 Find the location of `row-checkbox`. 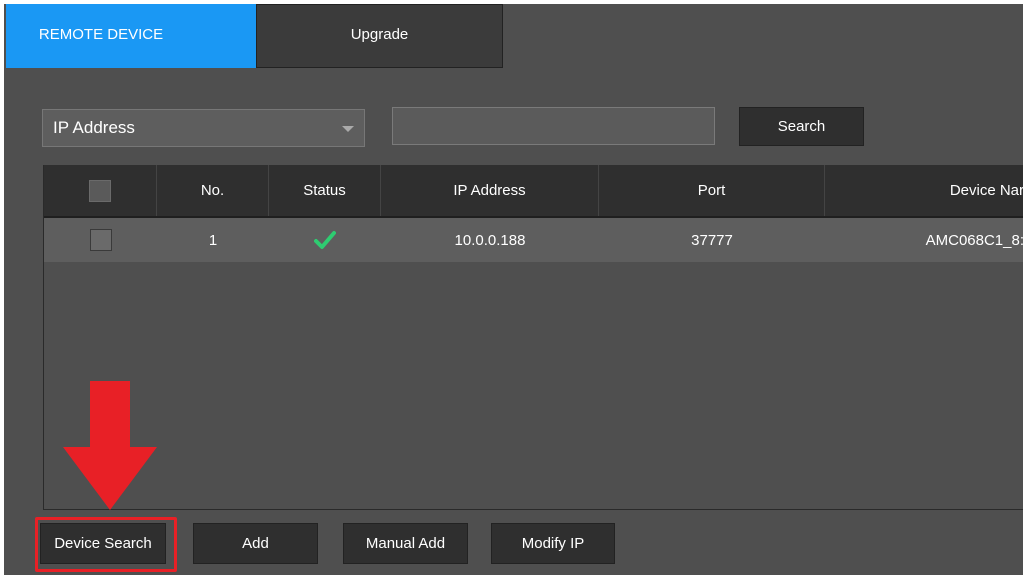

row-checkbox is located at coordinates (100, 240).